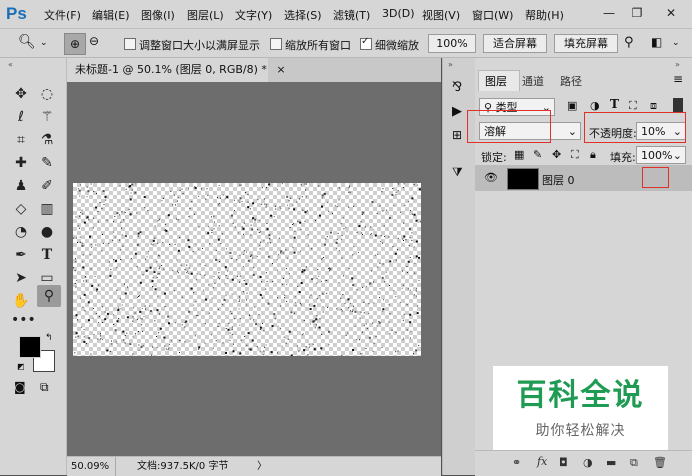 Image resolution: width=692 pixels, height=476 pixels. What do you see at coordinates (678, 105) in the screenshot?
I see `filter-toggle-icon` at bounding box center [678, 105].